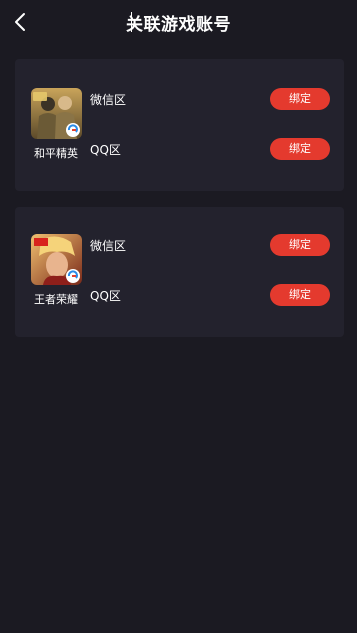 The image size is (357, 633). I want to click on game-info: 王者荣耀, so click(56, 270).